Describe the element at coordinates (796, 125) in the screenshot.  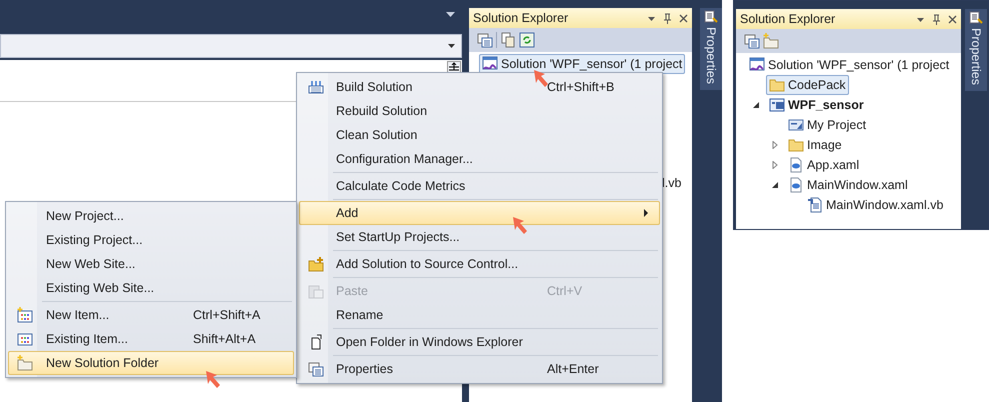
I see `properties-page-icon` at that location.